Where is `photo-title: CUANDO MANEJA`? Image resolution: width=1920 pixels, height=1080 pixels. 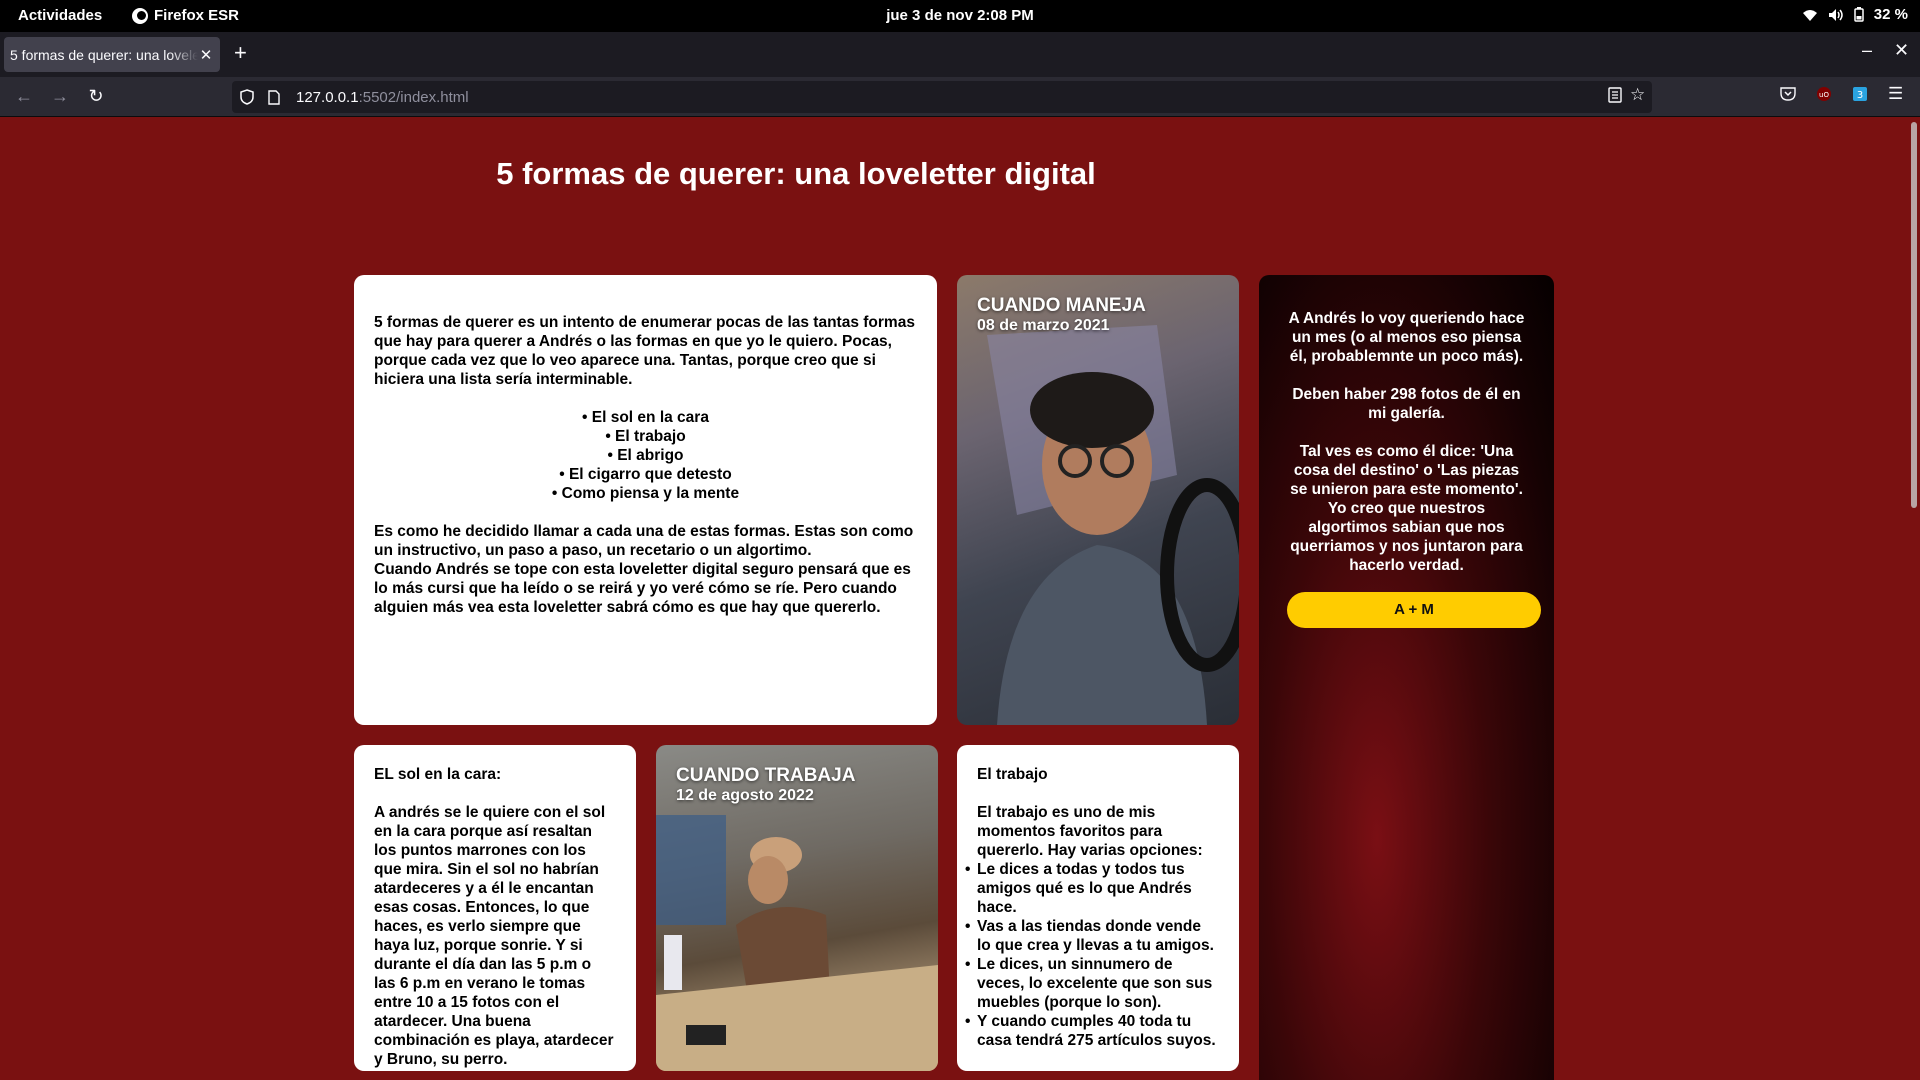
photo-title: CUANDO MANEJA is located at coordinates (1061, 305).